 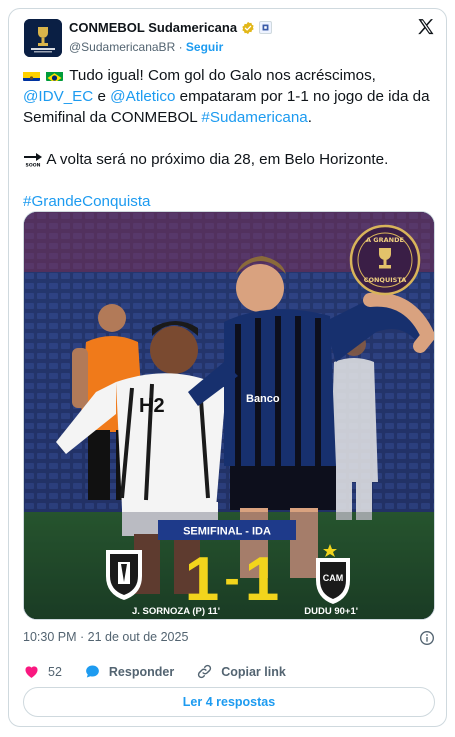 I want to click on like-button: 52, so click(x=42, y=671).